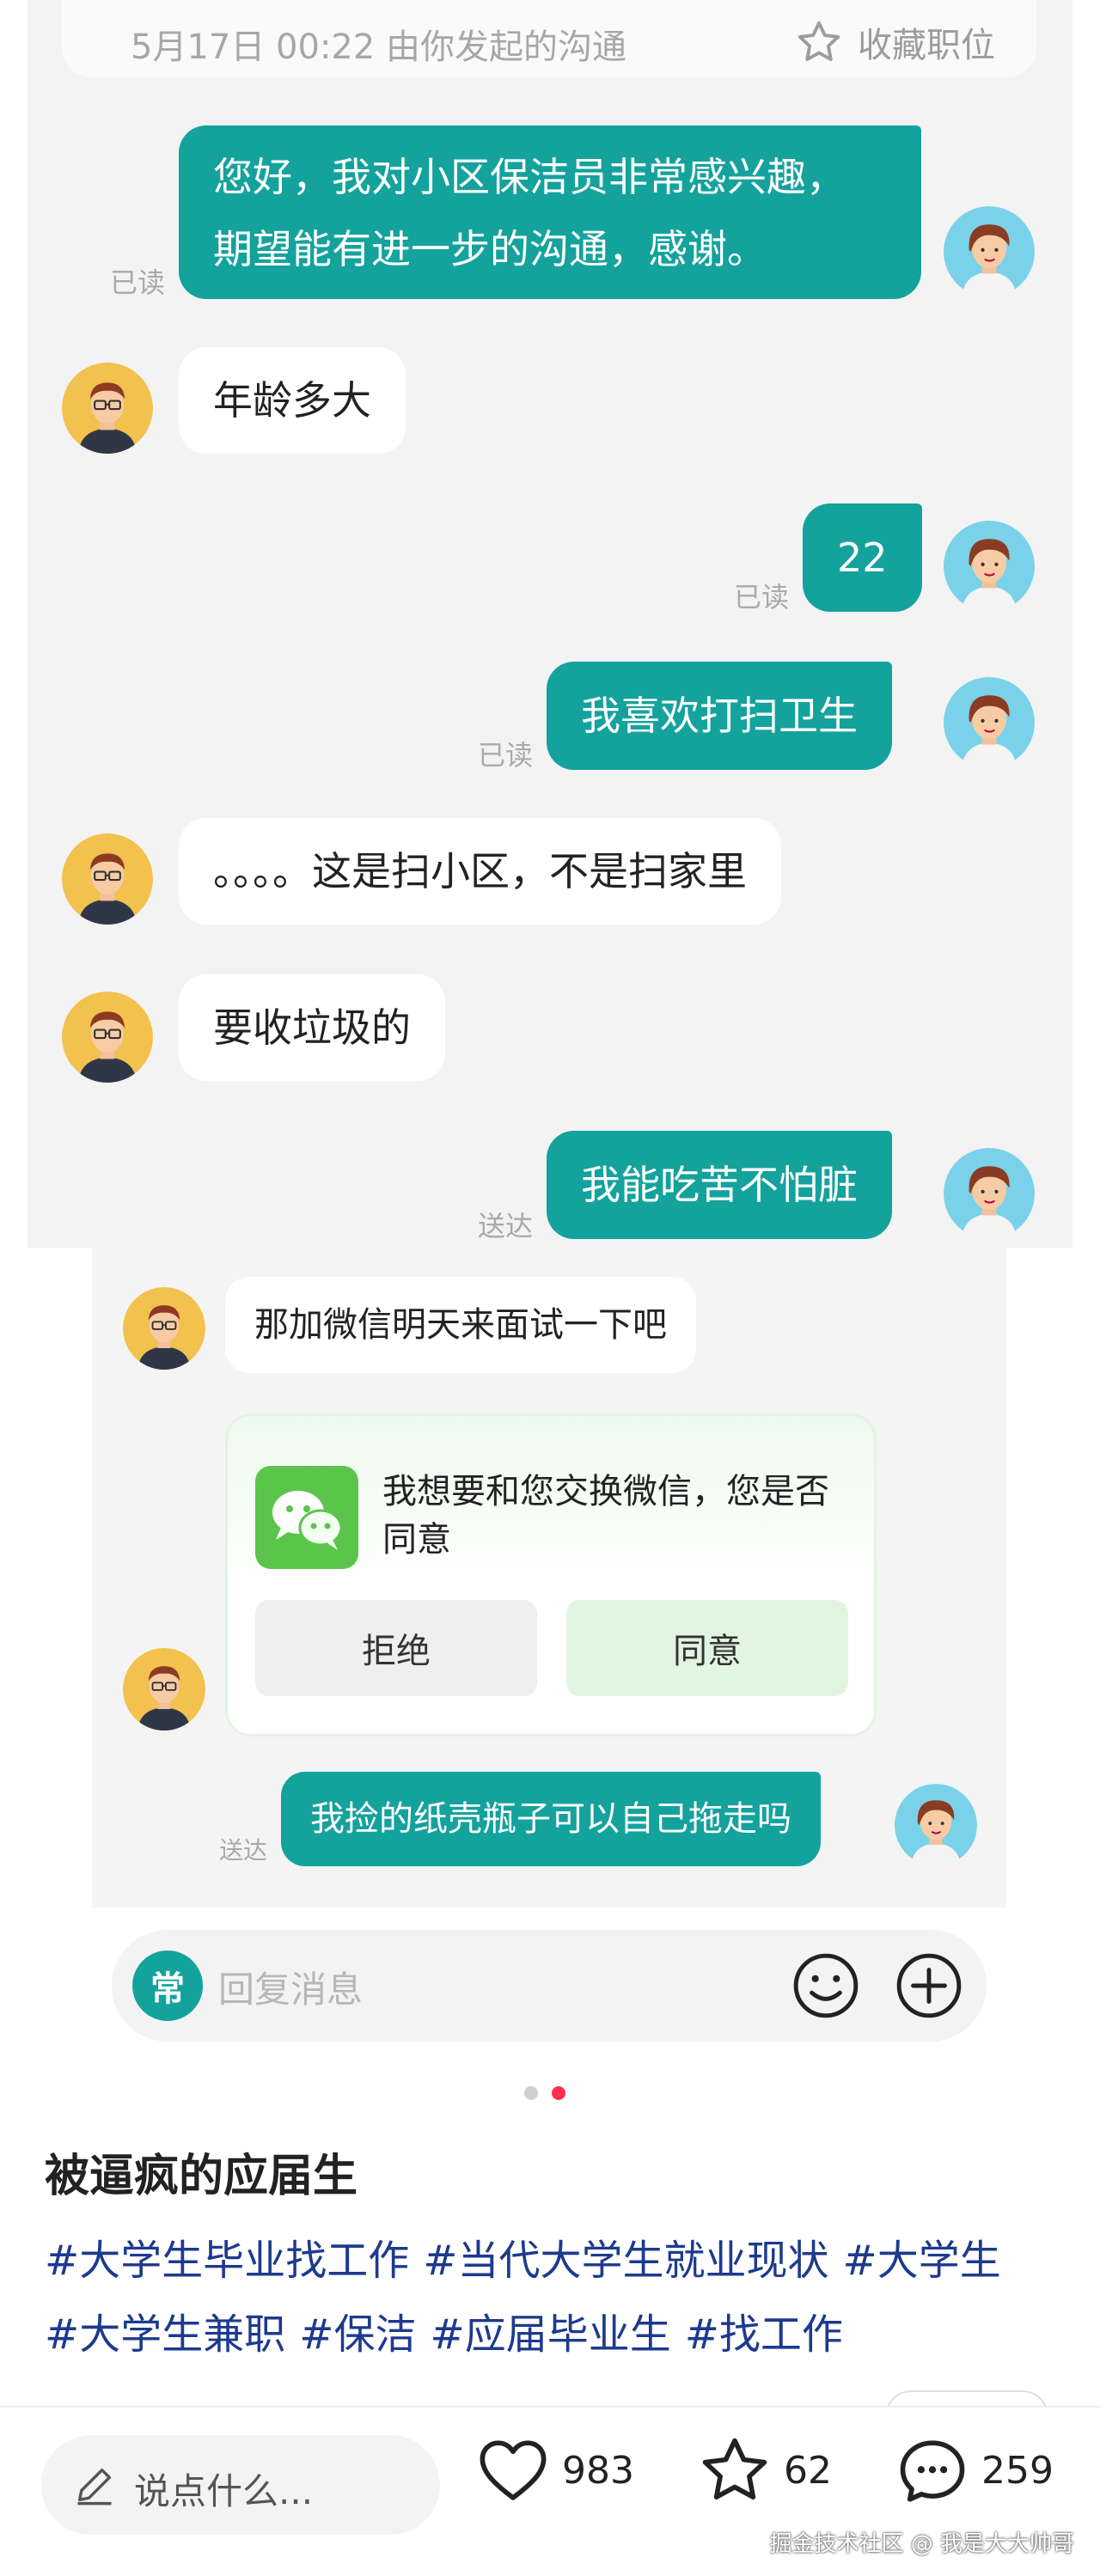  What do you see at coordinates (357, 2334) in the screenshot?
I see `hashtag-link: #保洁` at bounding box center [357, 2334].